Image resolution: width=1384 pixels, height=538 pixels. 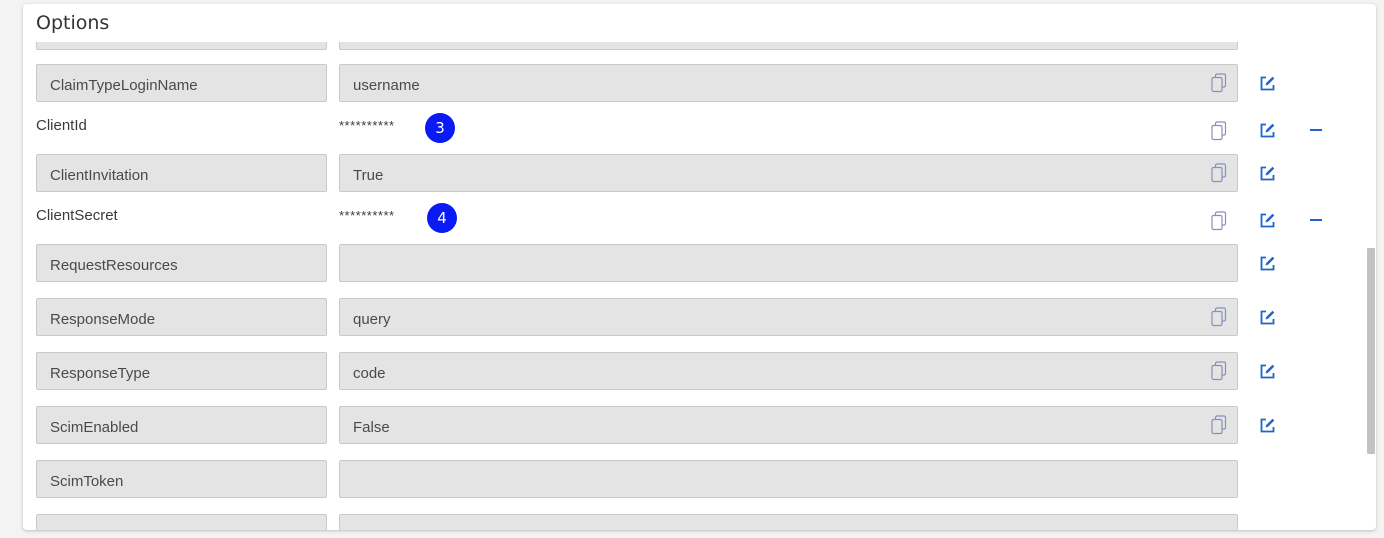 I want to click on option-row-clientid: ClientId ********** 3, so click(x=693, y=126).